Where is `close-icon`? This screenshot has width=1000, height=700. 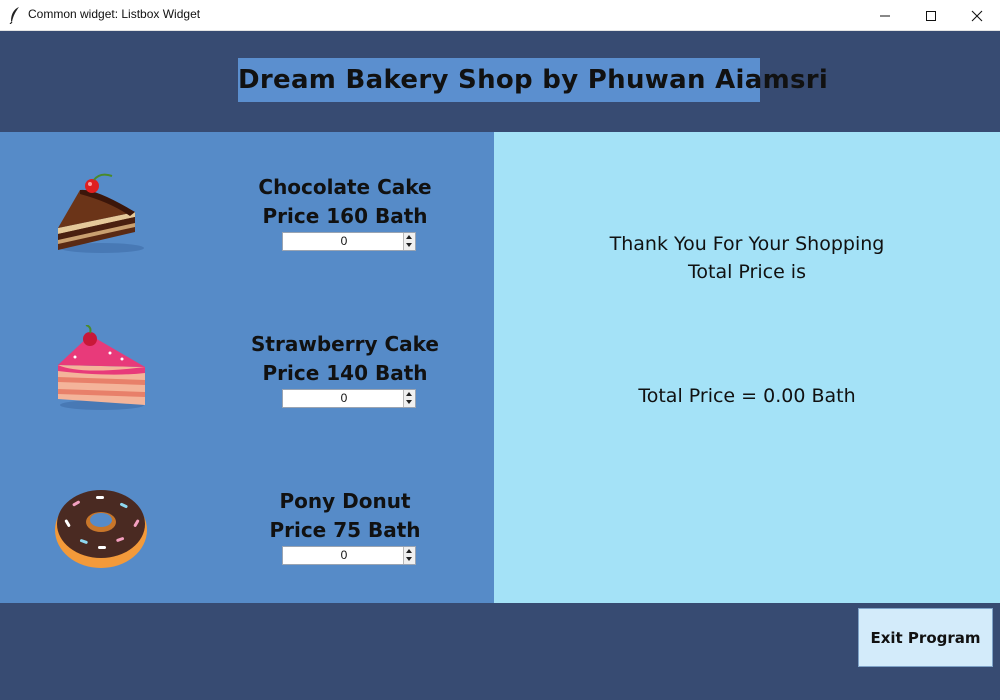
close-icon is located at coordinates (977, 15).